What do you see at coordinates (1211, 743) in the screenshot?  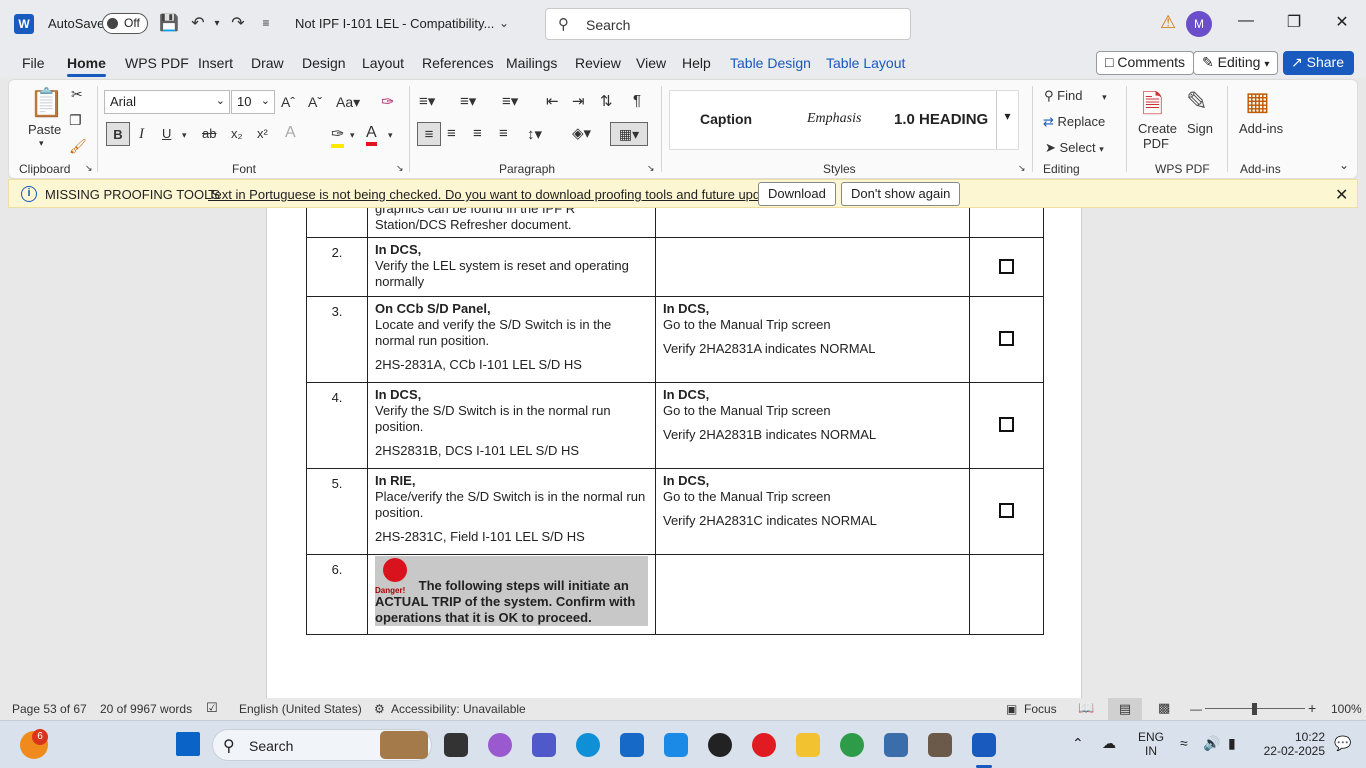 I see `volume-icon: 🔊` at bounding box center [1211, 743].